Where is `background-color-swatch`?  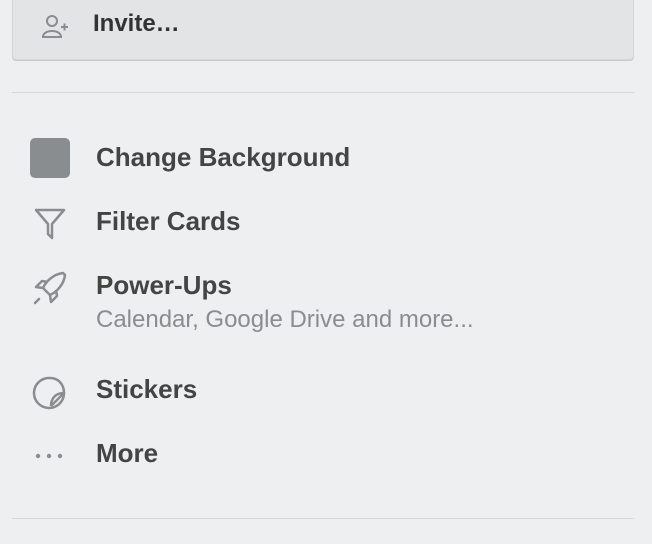
background-color-swatch is located at coordinates (50, 158).